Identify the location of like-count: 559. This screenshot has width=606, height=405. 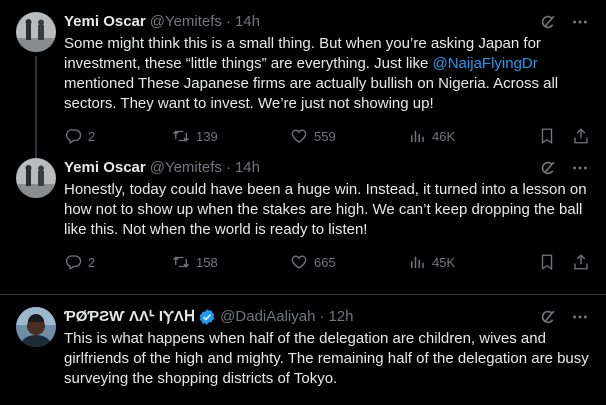
(325, 136).